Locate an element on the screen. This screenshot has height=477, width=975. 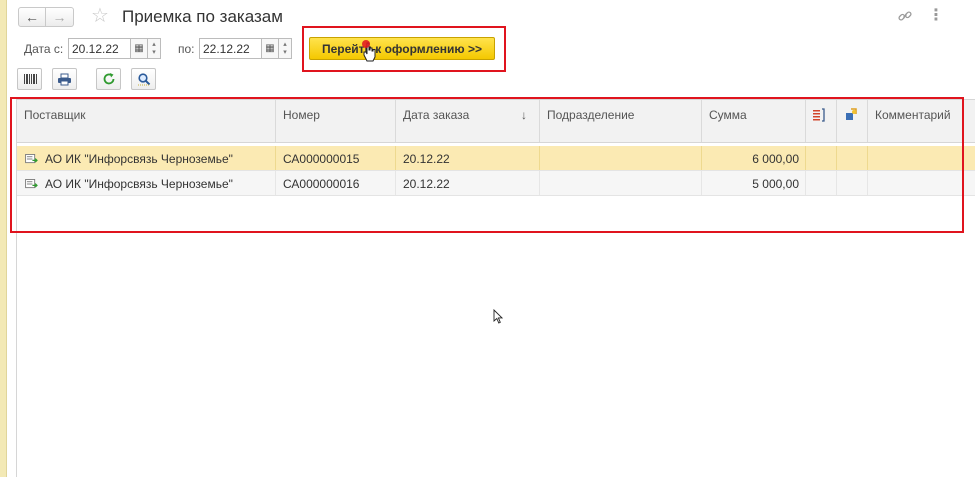
left-panel-edge is located at coordinates (3, 238).